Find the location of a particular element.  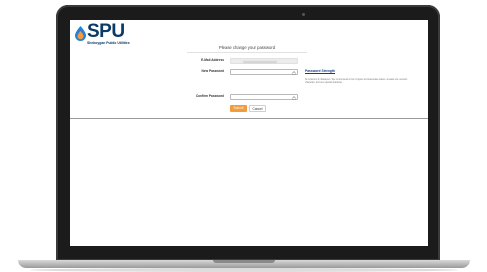

new-password-label: New Password is located at coordinates (213, 71).